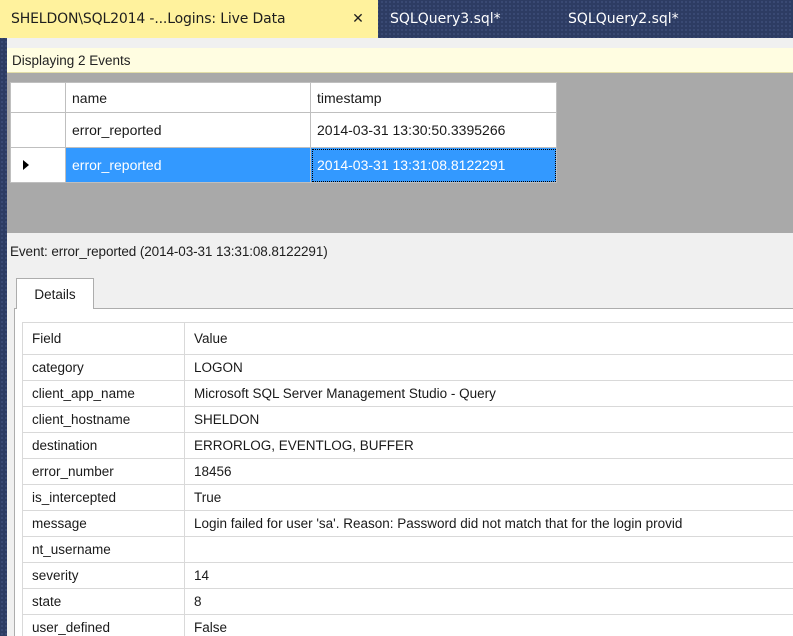  What do you see at coordinates (103, 367) in the screenshot?
I see `field-cell: category` at bounding box center [103, 367].